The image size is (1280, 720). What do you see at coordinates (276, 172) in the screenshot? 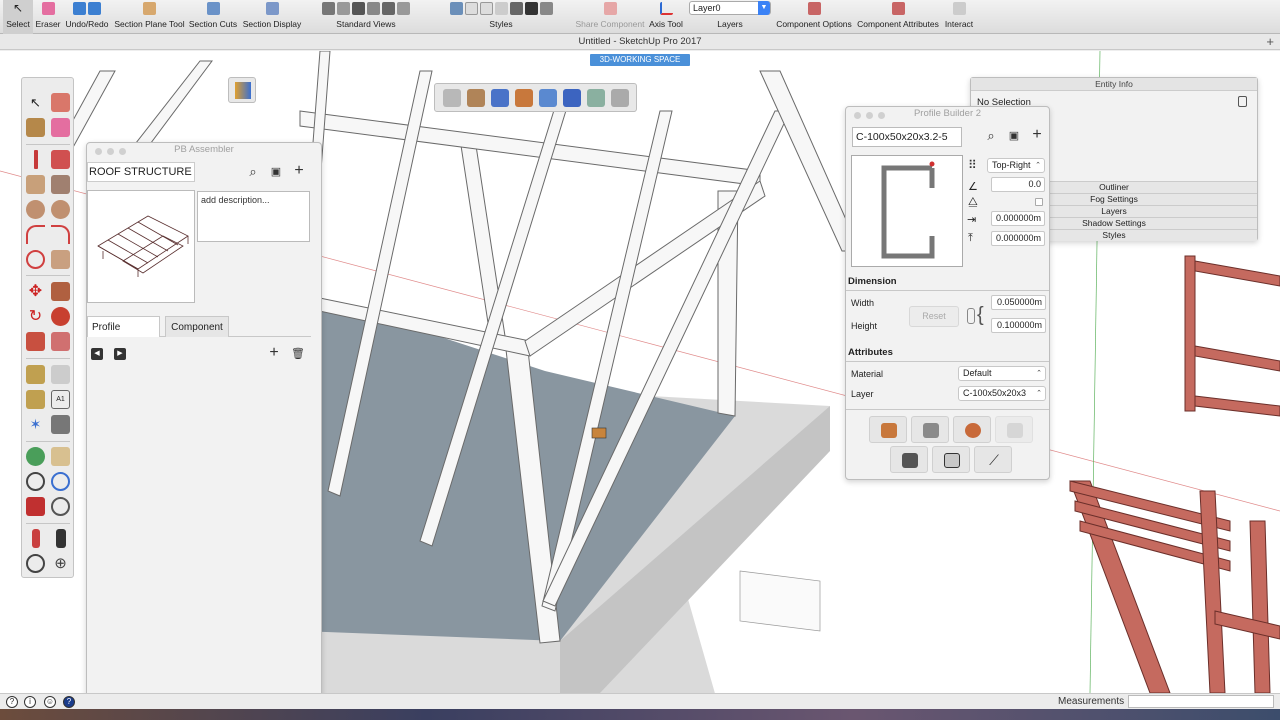
I see `save-icon: ▣` at bounding box center [276, 172].